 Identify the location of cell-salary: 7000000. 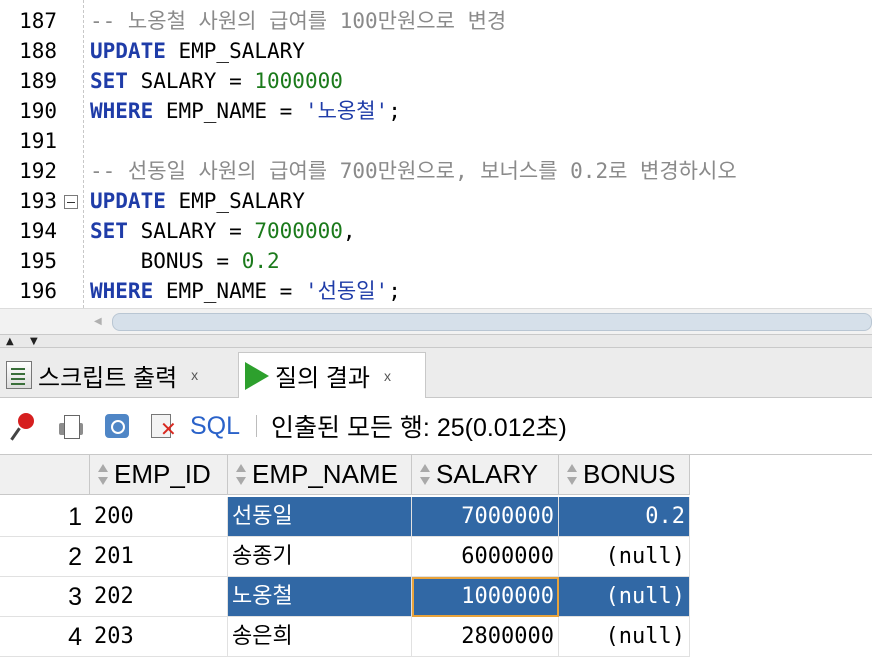
(485, 517).